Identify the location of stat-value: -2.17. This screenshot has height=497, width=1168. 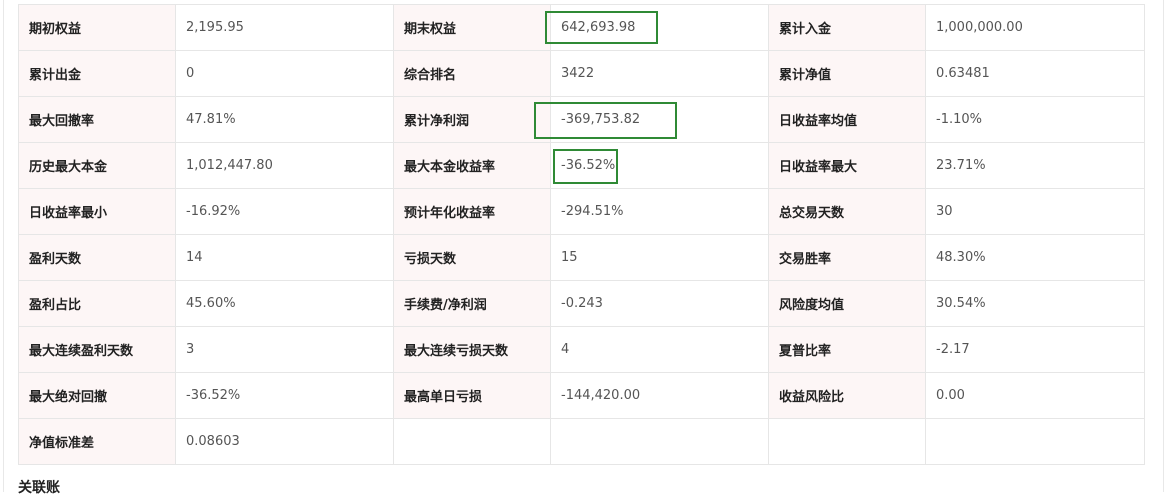
(1035, 349).